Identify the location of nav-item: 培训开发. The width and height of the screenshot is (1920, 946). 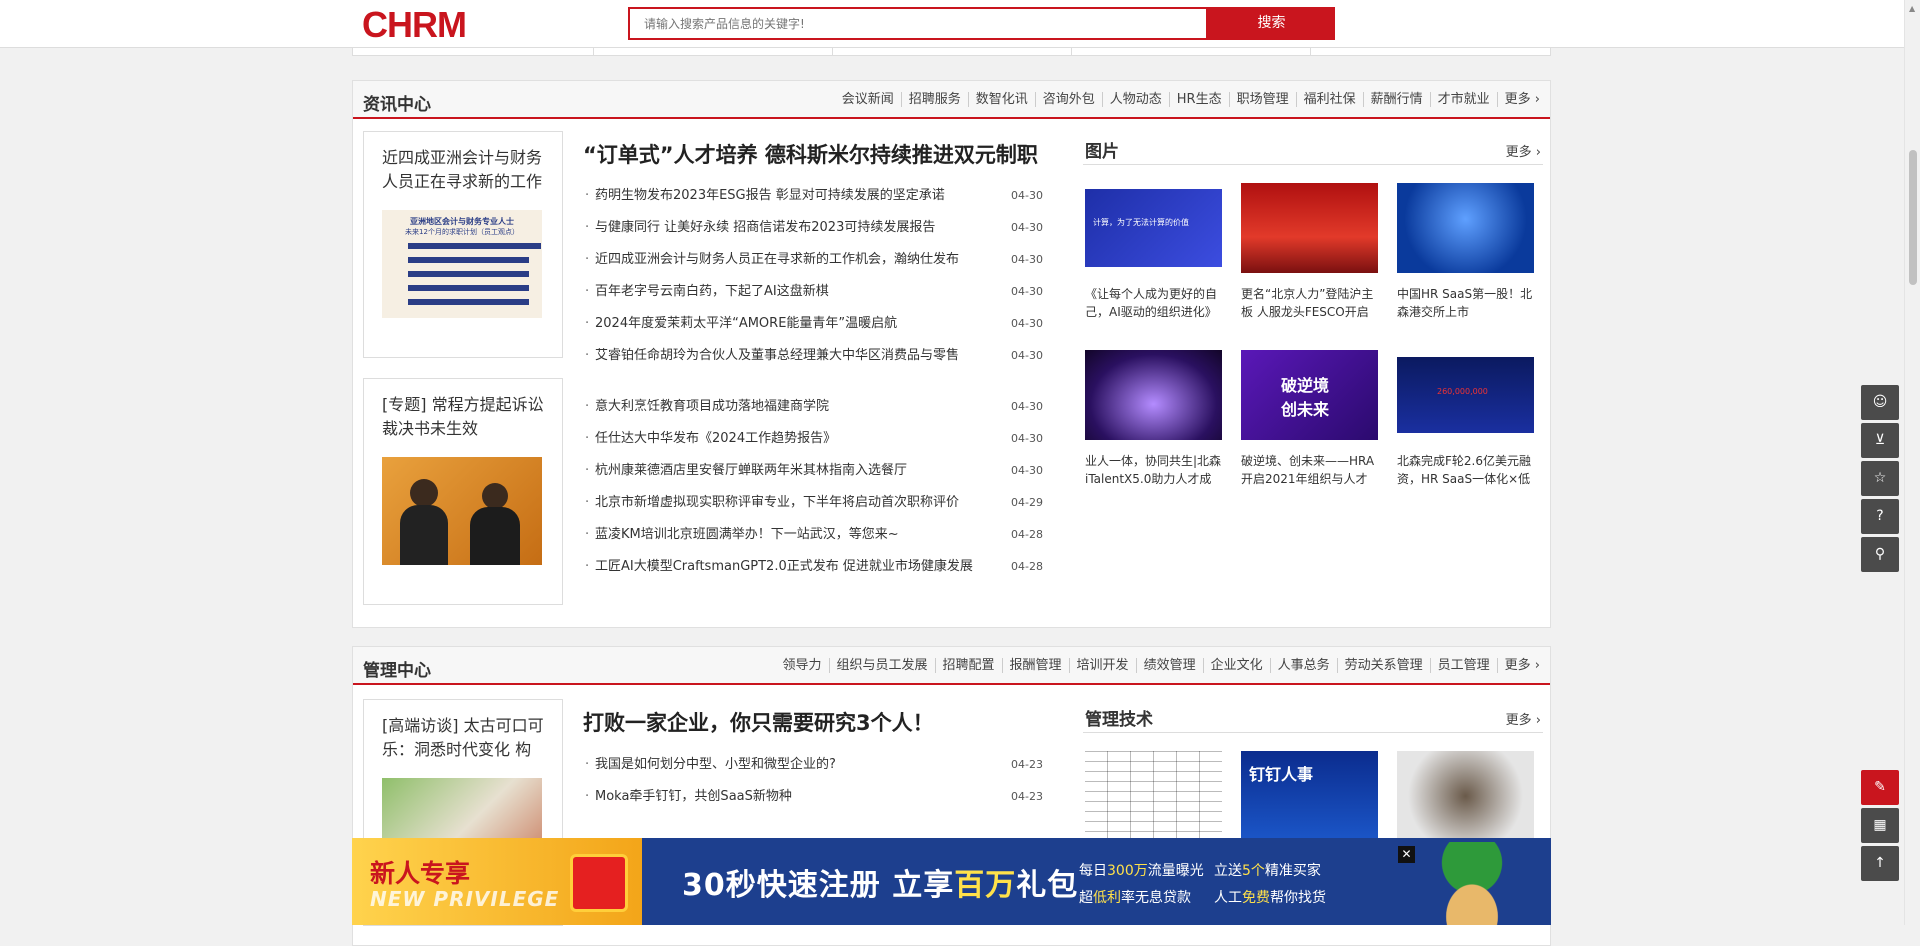
(1103, 665).